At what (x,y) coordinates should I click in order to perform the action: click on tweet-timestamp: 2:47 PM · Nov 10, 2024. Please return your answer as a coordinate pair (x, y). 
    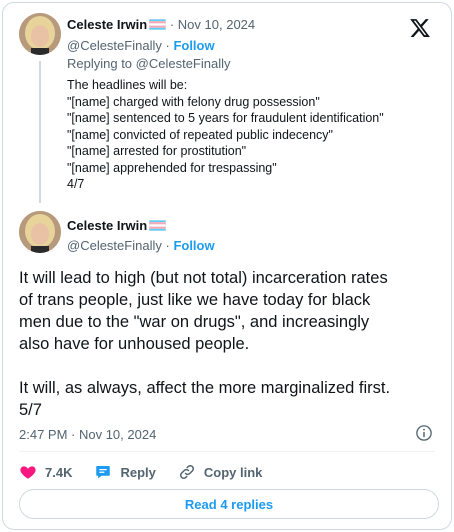
    Looking at the image, I should click on (87, 434).